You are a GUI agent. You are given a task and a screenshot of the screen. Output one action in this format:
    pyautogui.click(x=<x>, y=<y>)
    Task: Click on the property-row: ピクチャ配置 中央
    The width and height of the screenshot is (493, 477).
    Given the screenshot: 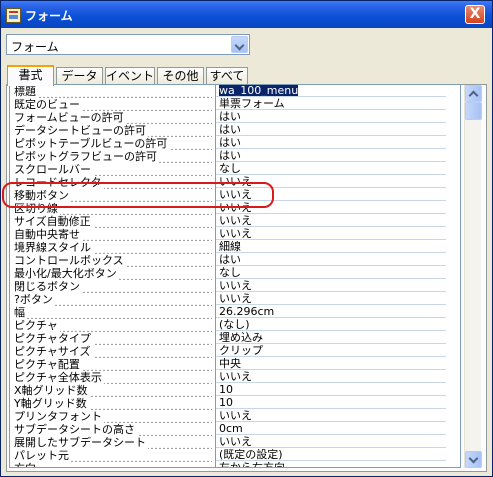 What is the action you would take?
    pyautogui.click(x=235, y=364)
    